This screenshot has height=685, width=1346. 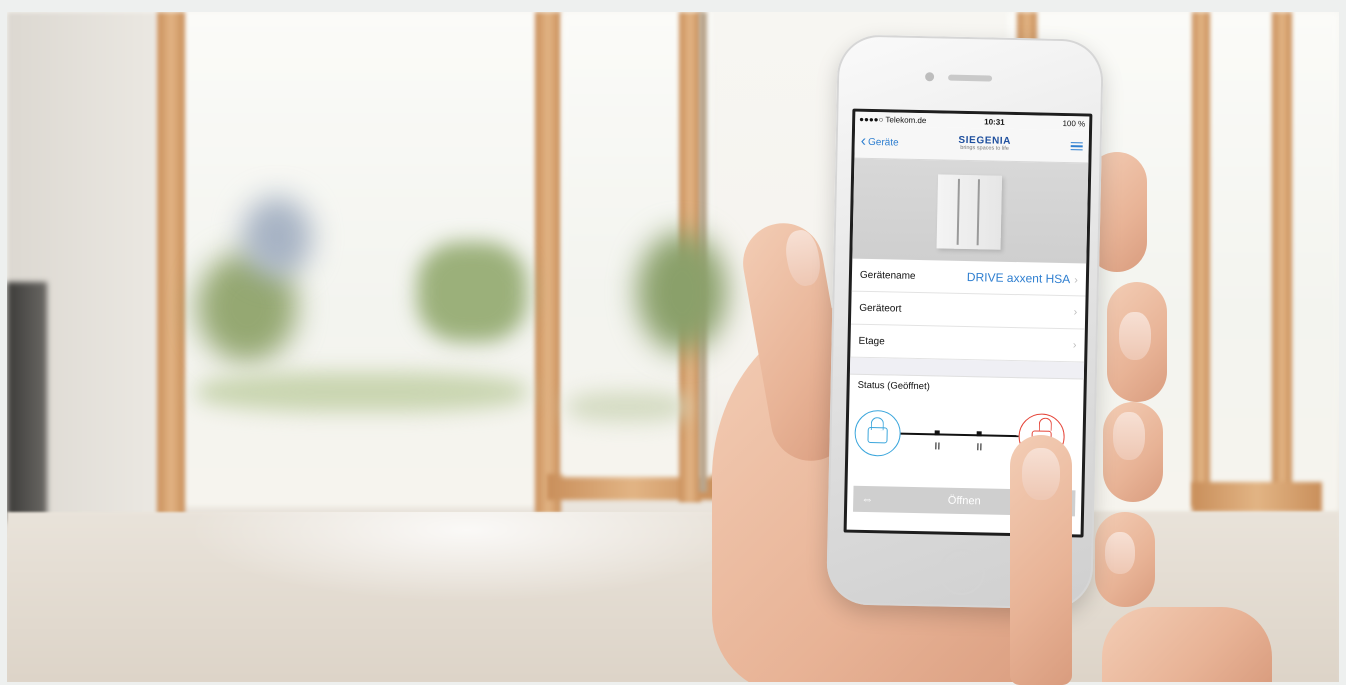 I want to click on lock-button, so click(x=878, y=433).